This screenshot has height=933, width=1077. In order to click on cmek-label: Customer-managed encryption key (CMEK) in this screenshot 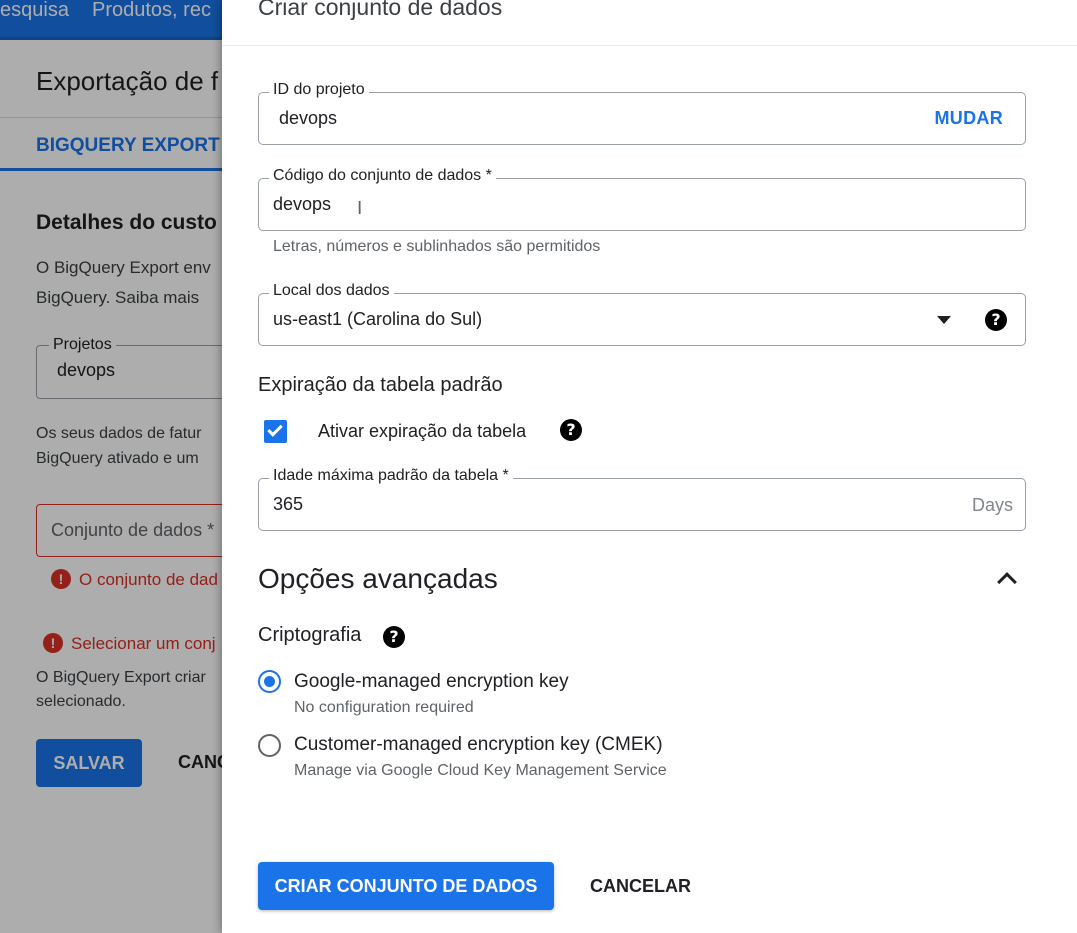, I will do `click(478, 745)`.